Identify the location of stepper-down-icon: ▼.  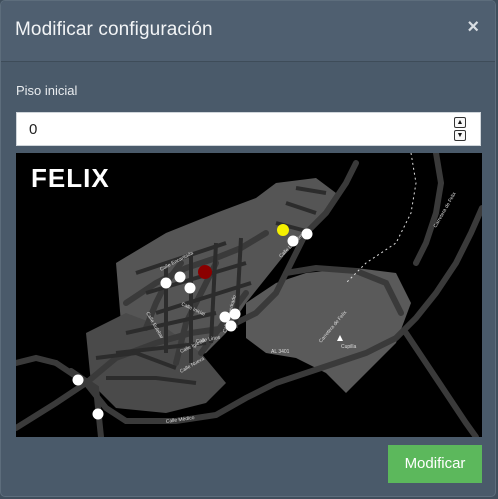
(460, 135).